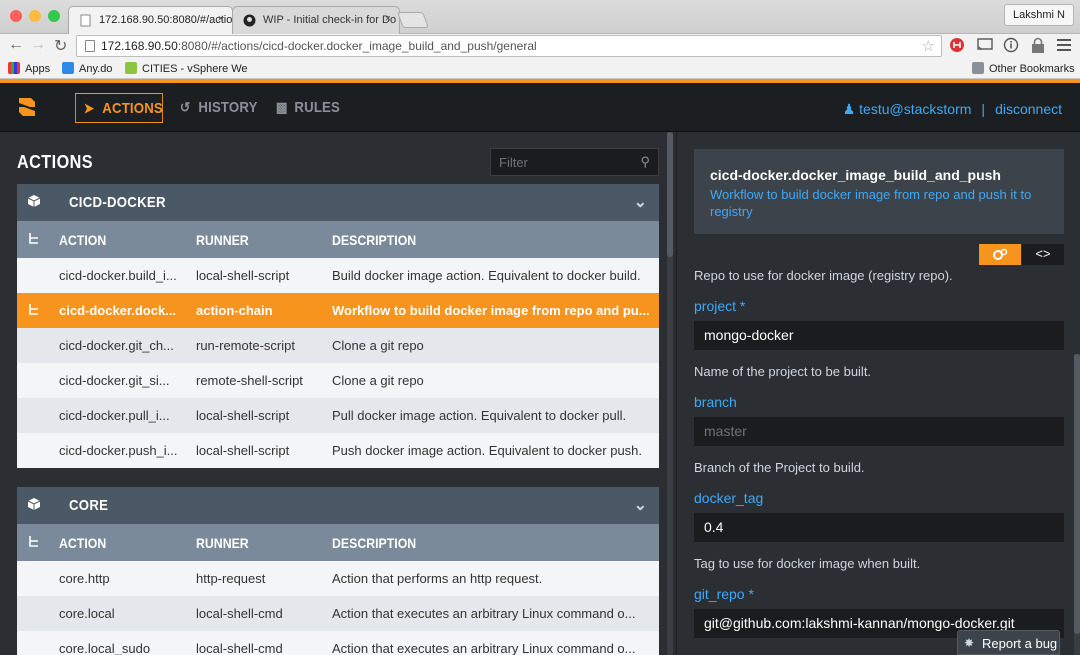 This screenshot has width=1080, height=655. I want to click on field-help-project: Name of the project to be built., so click(783, 371).